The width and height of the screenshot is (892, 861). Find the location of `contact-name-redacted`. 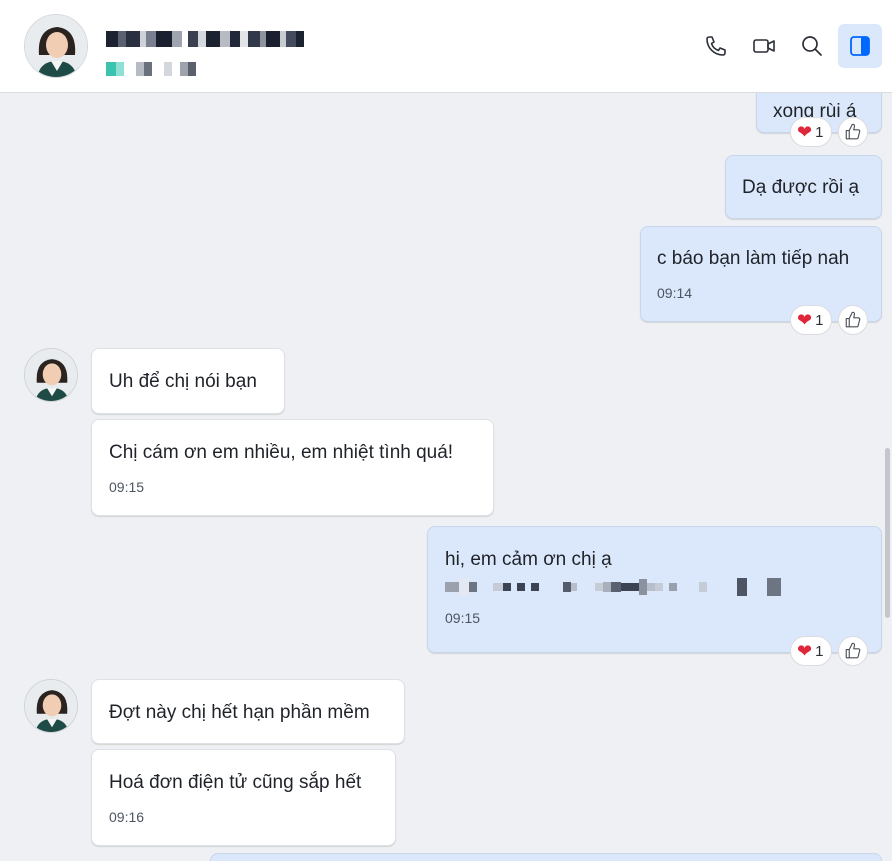

contact-name-redacted is located at coordinates (205, 39).